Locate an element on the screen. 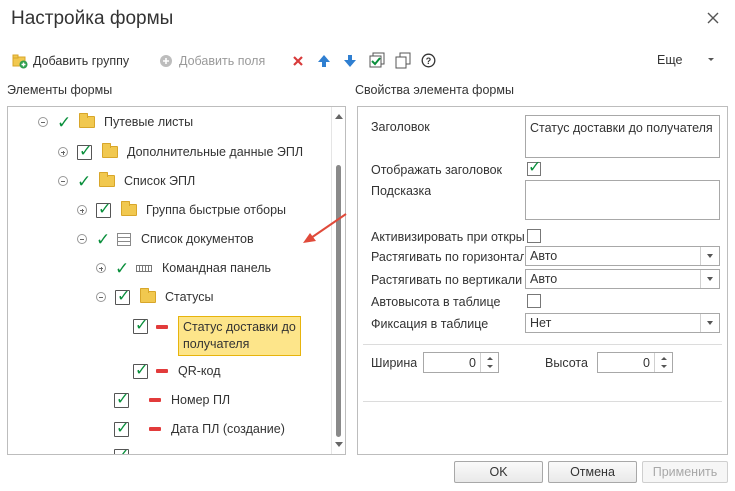  add-fields-icon is located at coordinates (166, 61).